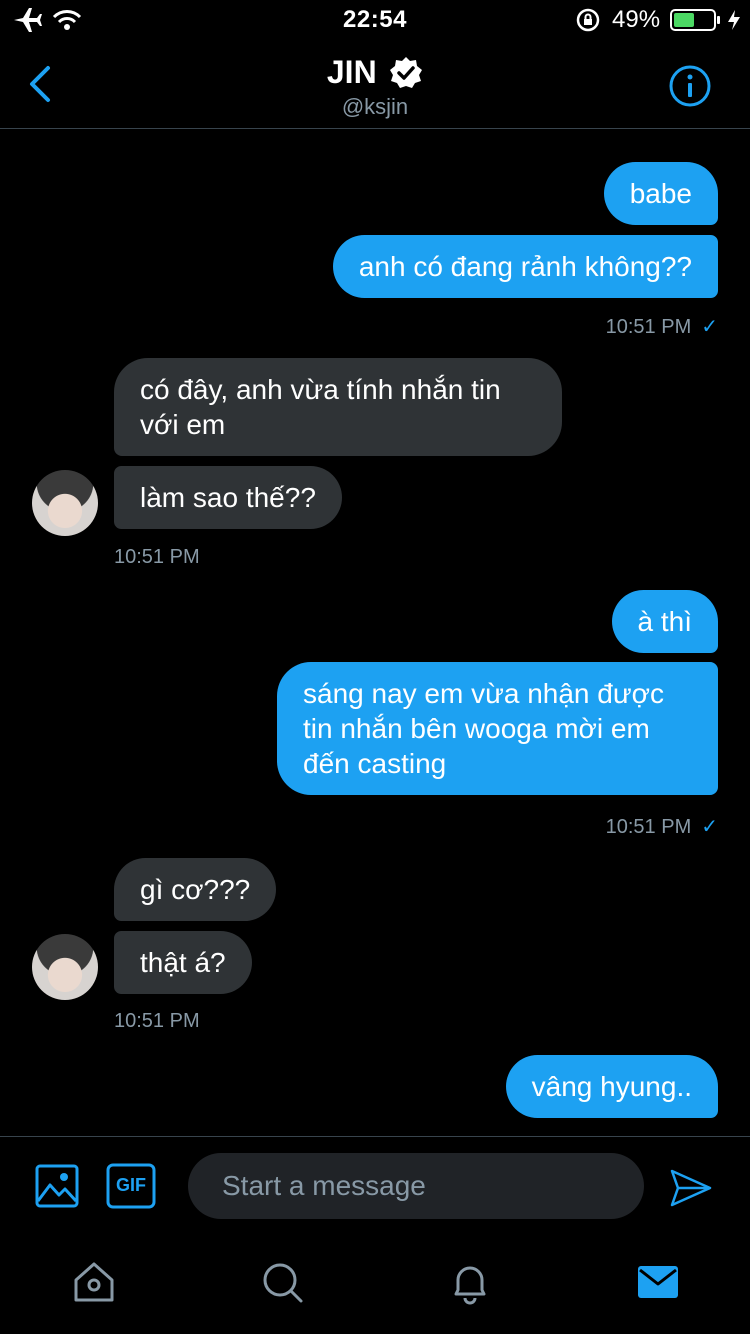 The height and width of the screenshot is (1334, 750). I want to click on gif-label: GIF, so click(131, 1185).